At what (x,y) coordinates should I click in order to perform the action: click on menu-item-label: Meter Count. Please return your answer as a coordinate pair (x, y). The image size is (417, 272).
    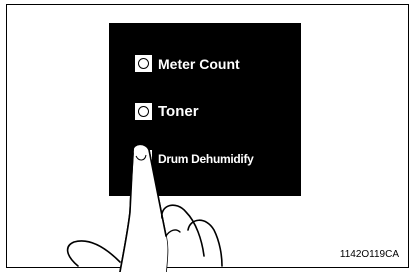
    Looking at the image, I should click on (199, 63).